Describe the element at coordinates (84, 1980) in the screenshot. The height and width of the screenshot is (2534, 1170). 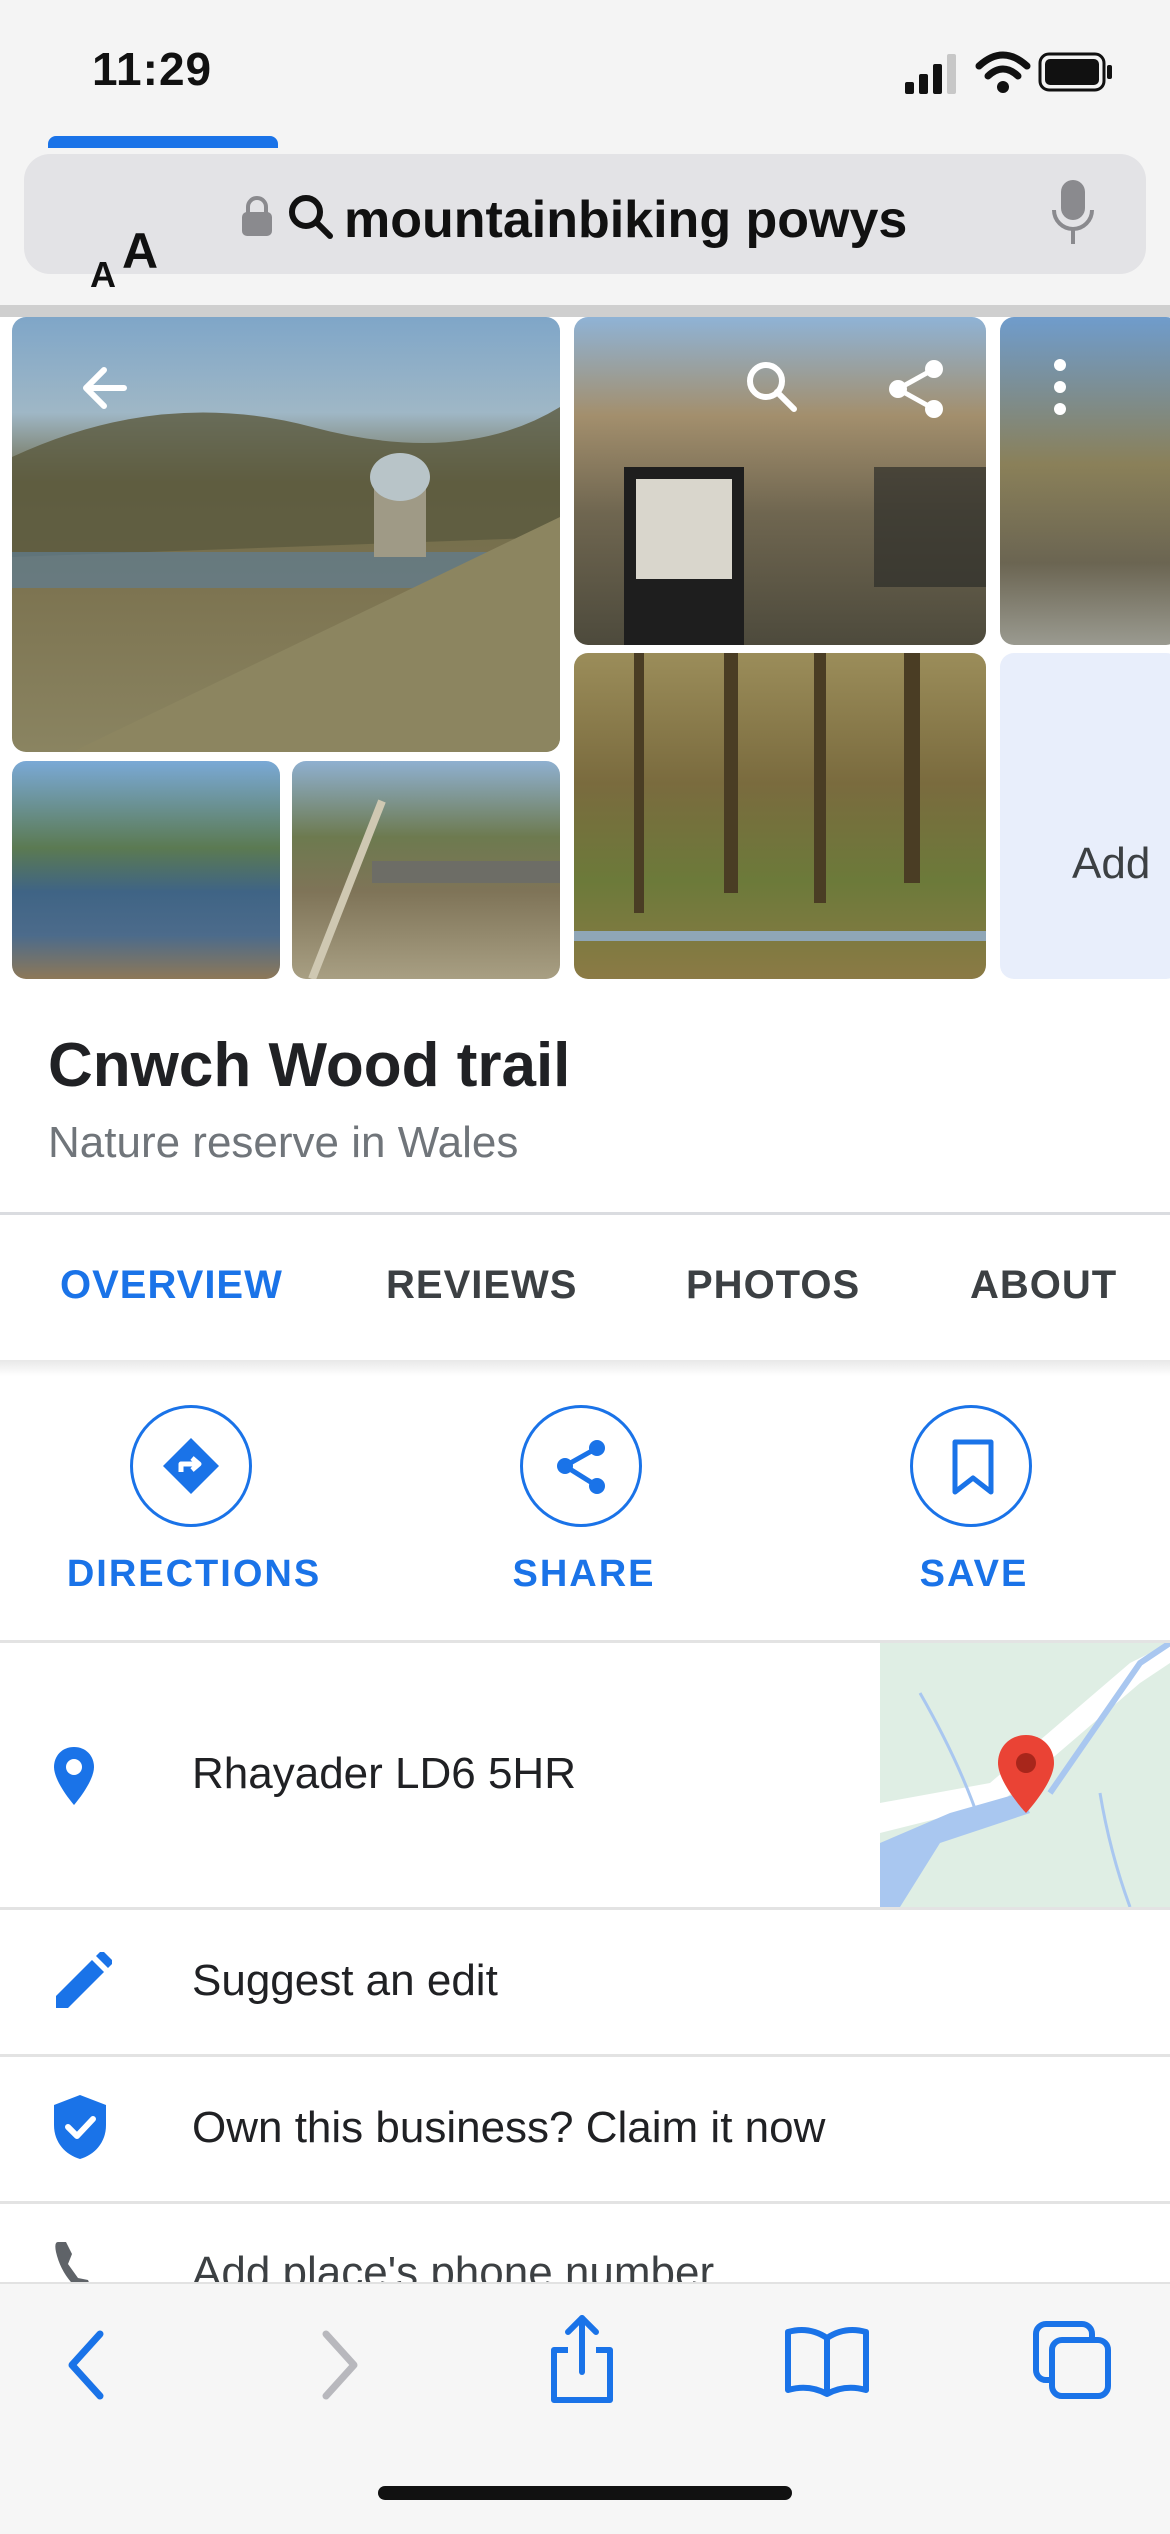
I see `pencil-icon` at that location.